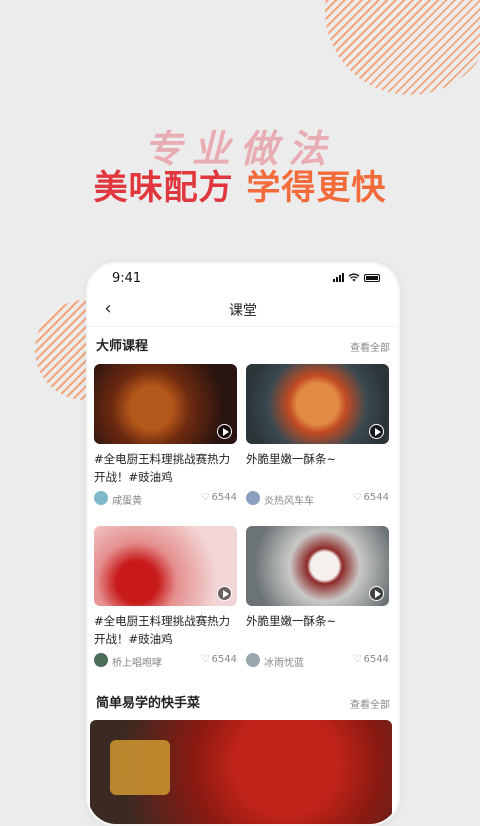 This screenshot has width=480, height=826. I want to click on battery-icon, so click(372, 277).